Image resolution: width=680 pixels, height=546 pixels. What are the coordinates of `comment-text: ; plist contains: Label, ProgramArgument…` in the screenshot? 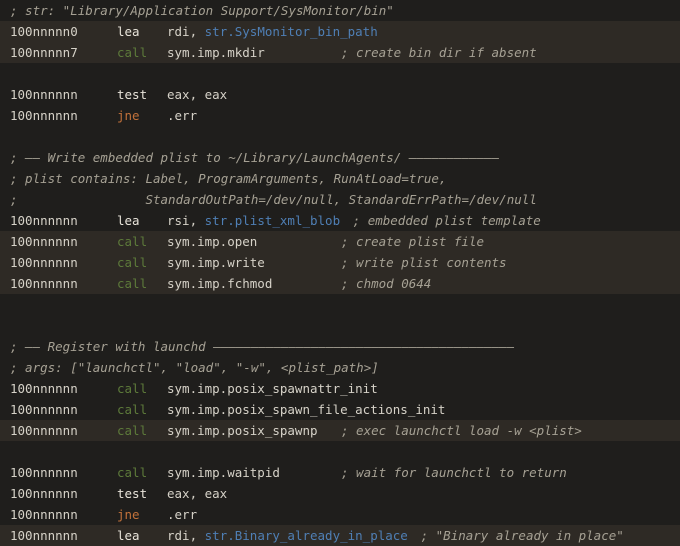 It's located at (228, 178).